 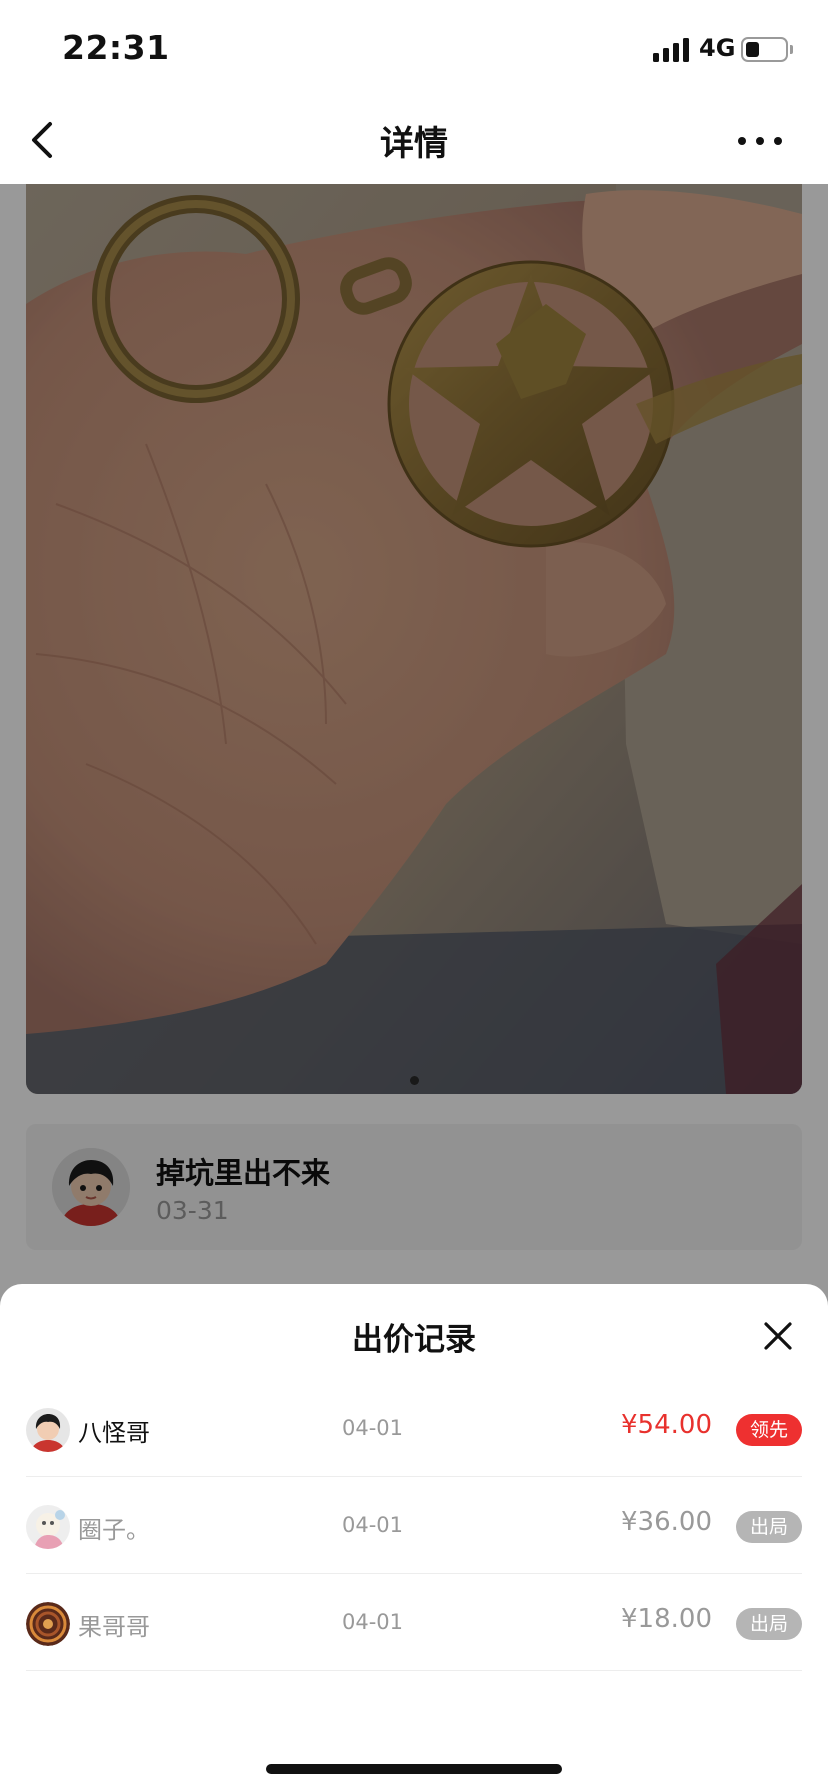 I want to click on close-icon, so click(x=778, y=1336).